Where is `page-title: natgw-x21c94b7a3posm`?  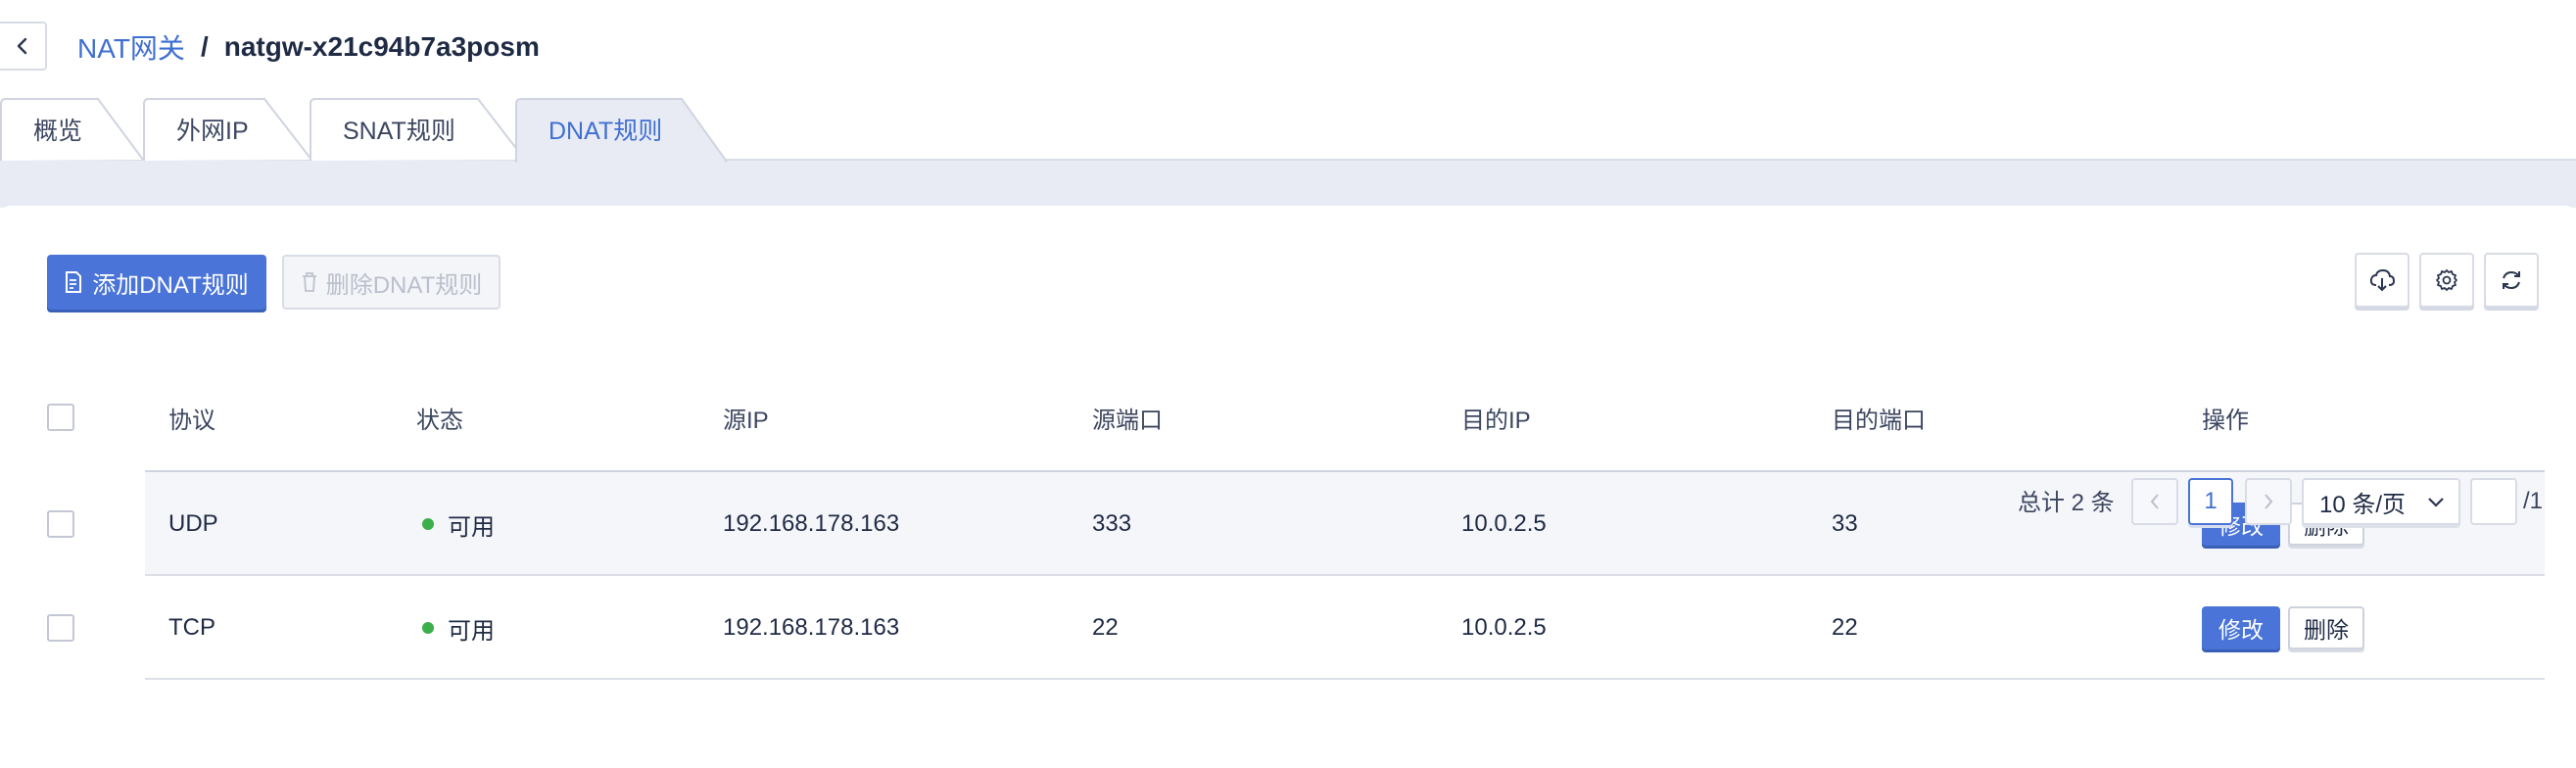 page-title: natgw-x21c94b7a3posm is located at coordinates (381, 46).